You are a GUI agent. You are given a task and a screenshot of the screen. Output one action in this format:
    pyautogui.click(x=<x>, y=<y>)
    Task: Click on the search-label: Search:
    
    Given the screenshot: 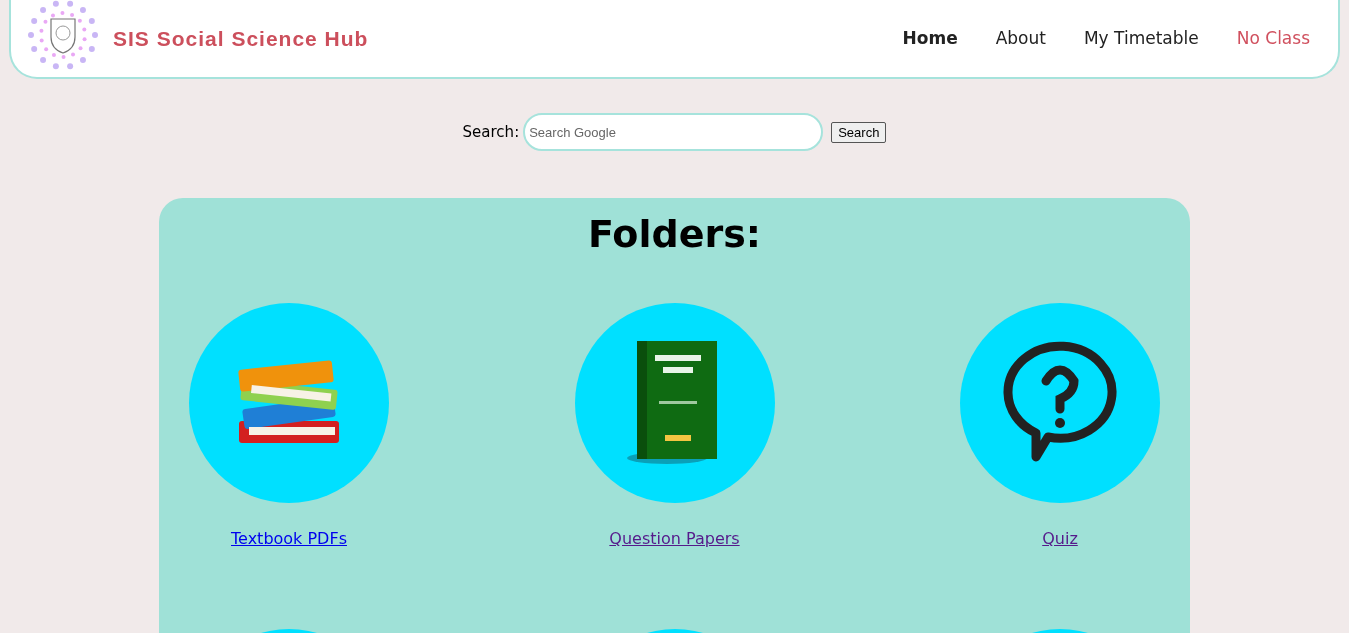 What is the action you would take?
    pyautogui.click(x=491, y=132)
    